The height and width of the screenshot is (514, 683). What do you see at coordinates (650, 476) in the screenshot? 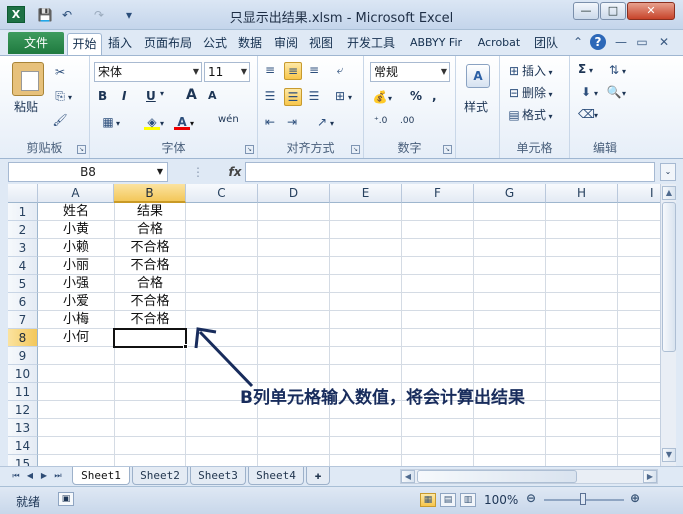
I see `scroll-right-icon: ▶` at bounding box center [650, 476].